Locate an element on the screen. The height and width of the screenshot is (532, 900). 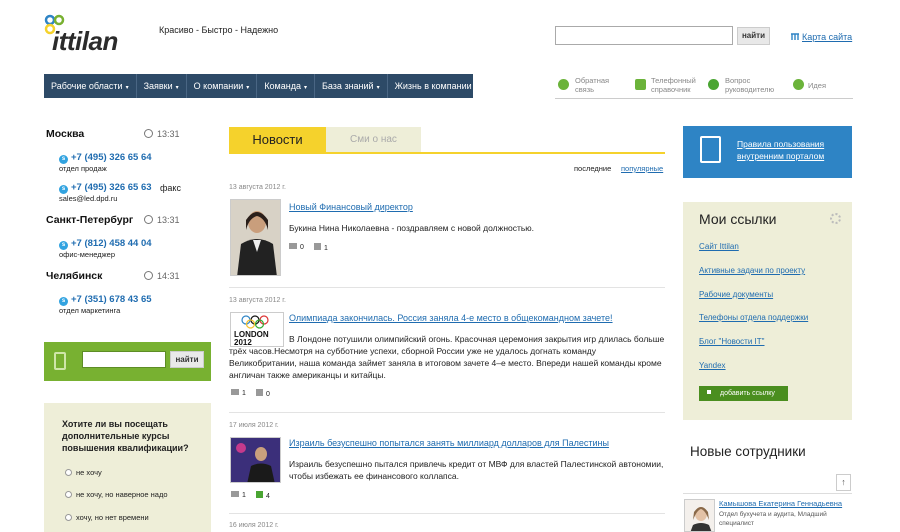
clock-icon is located at coordinates (148, 133).